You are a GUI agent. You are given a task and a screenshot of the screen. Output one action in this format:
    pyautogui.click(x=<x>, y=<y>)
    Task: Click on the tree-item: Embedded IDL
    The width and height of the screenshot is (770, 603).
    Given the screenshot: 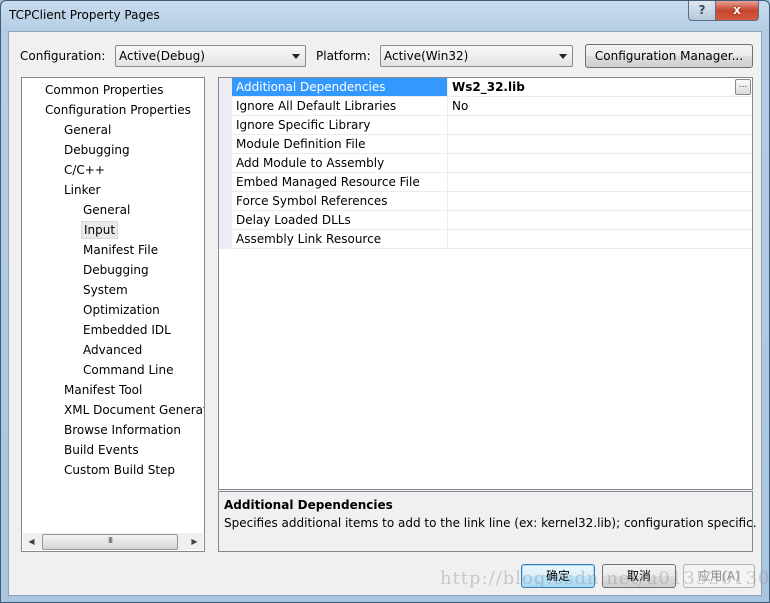 What is the action you would take?
    pyautogui.click(x=127, y=330)
    